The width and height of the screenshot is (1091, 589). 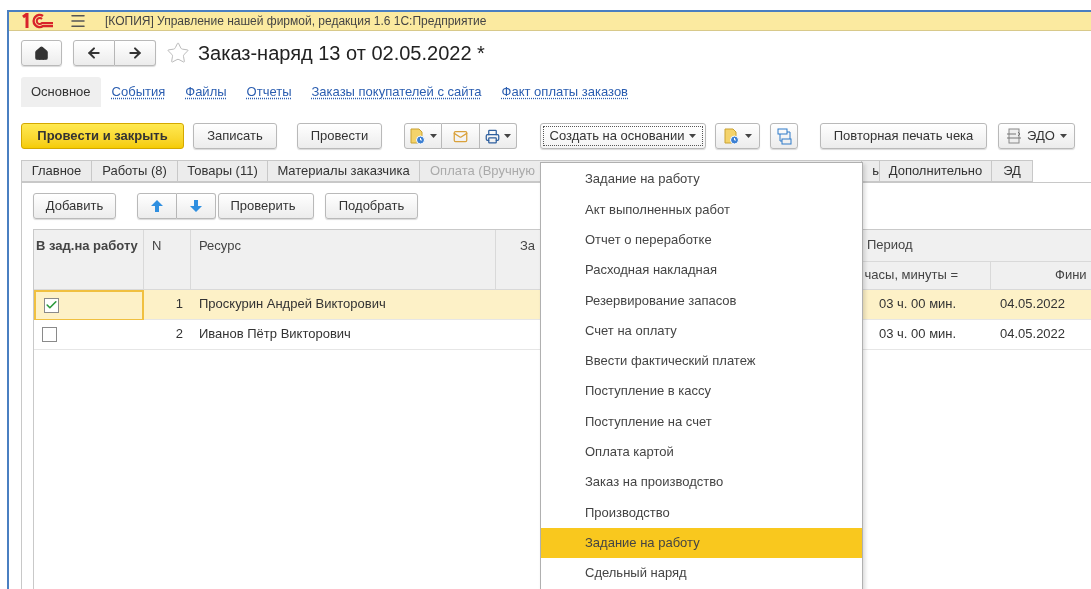 I want to click on structure-button, so click(x=784, y=136).